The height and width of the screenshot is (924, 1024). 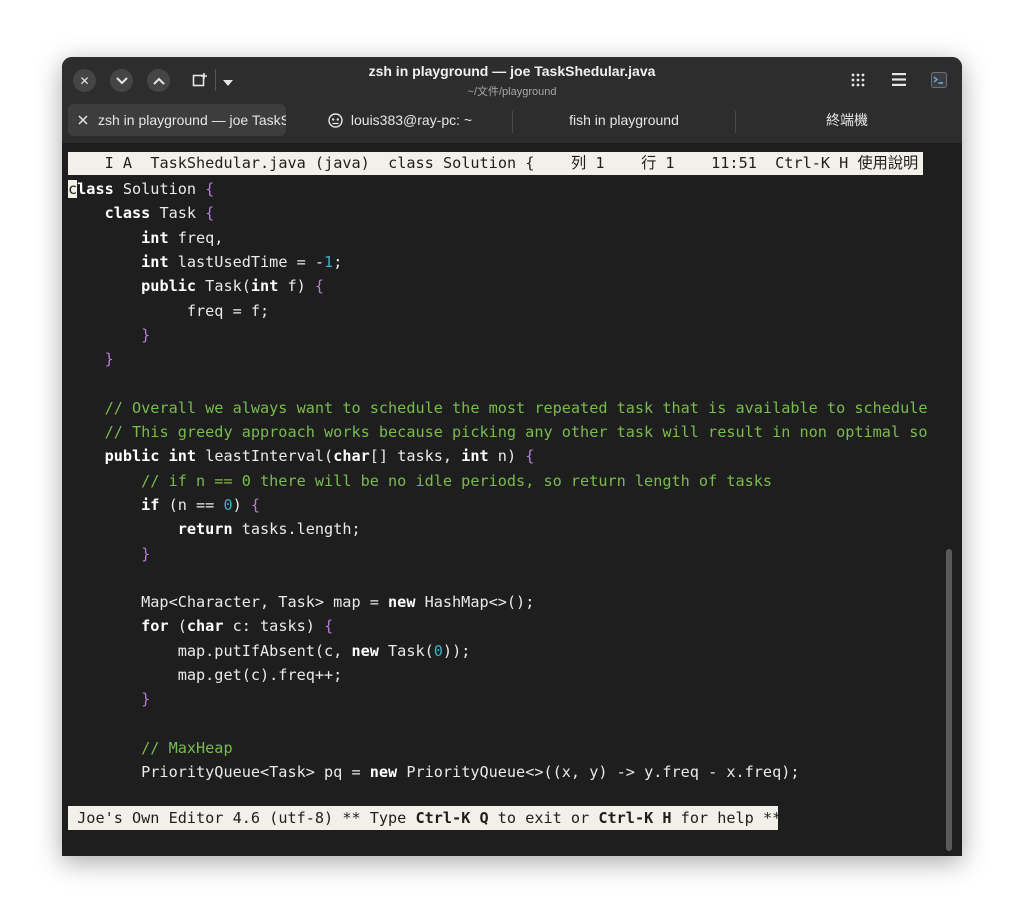 I want to click on code-line: class Solution {, so click(x=141, y=189).